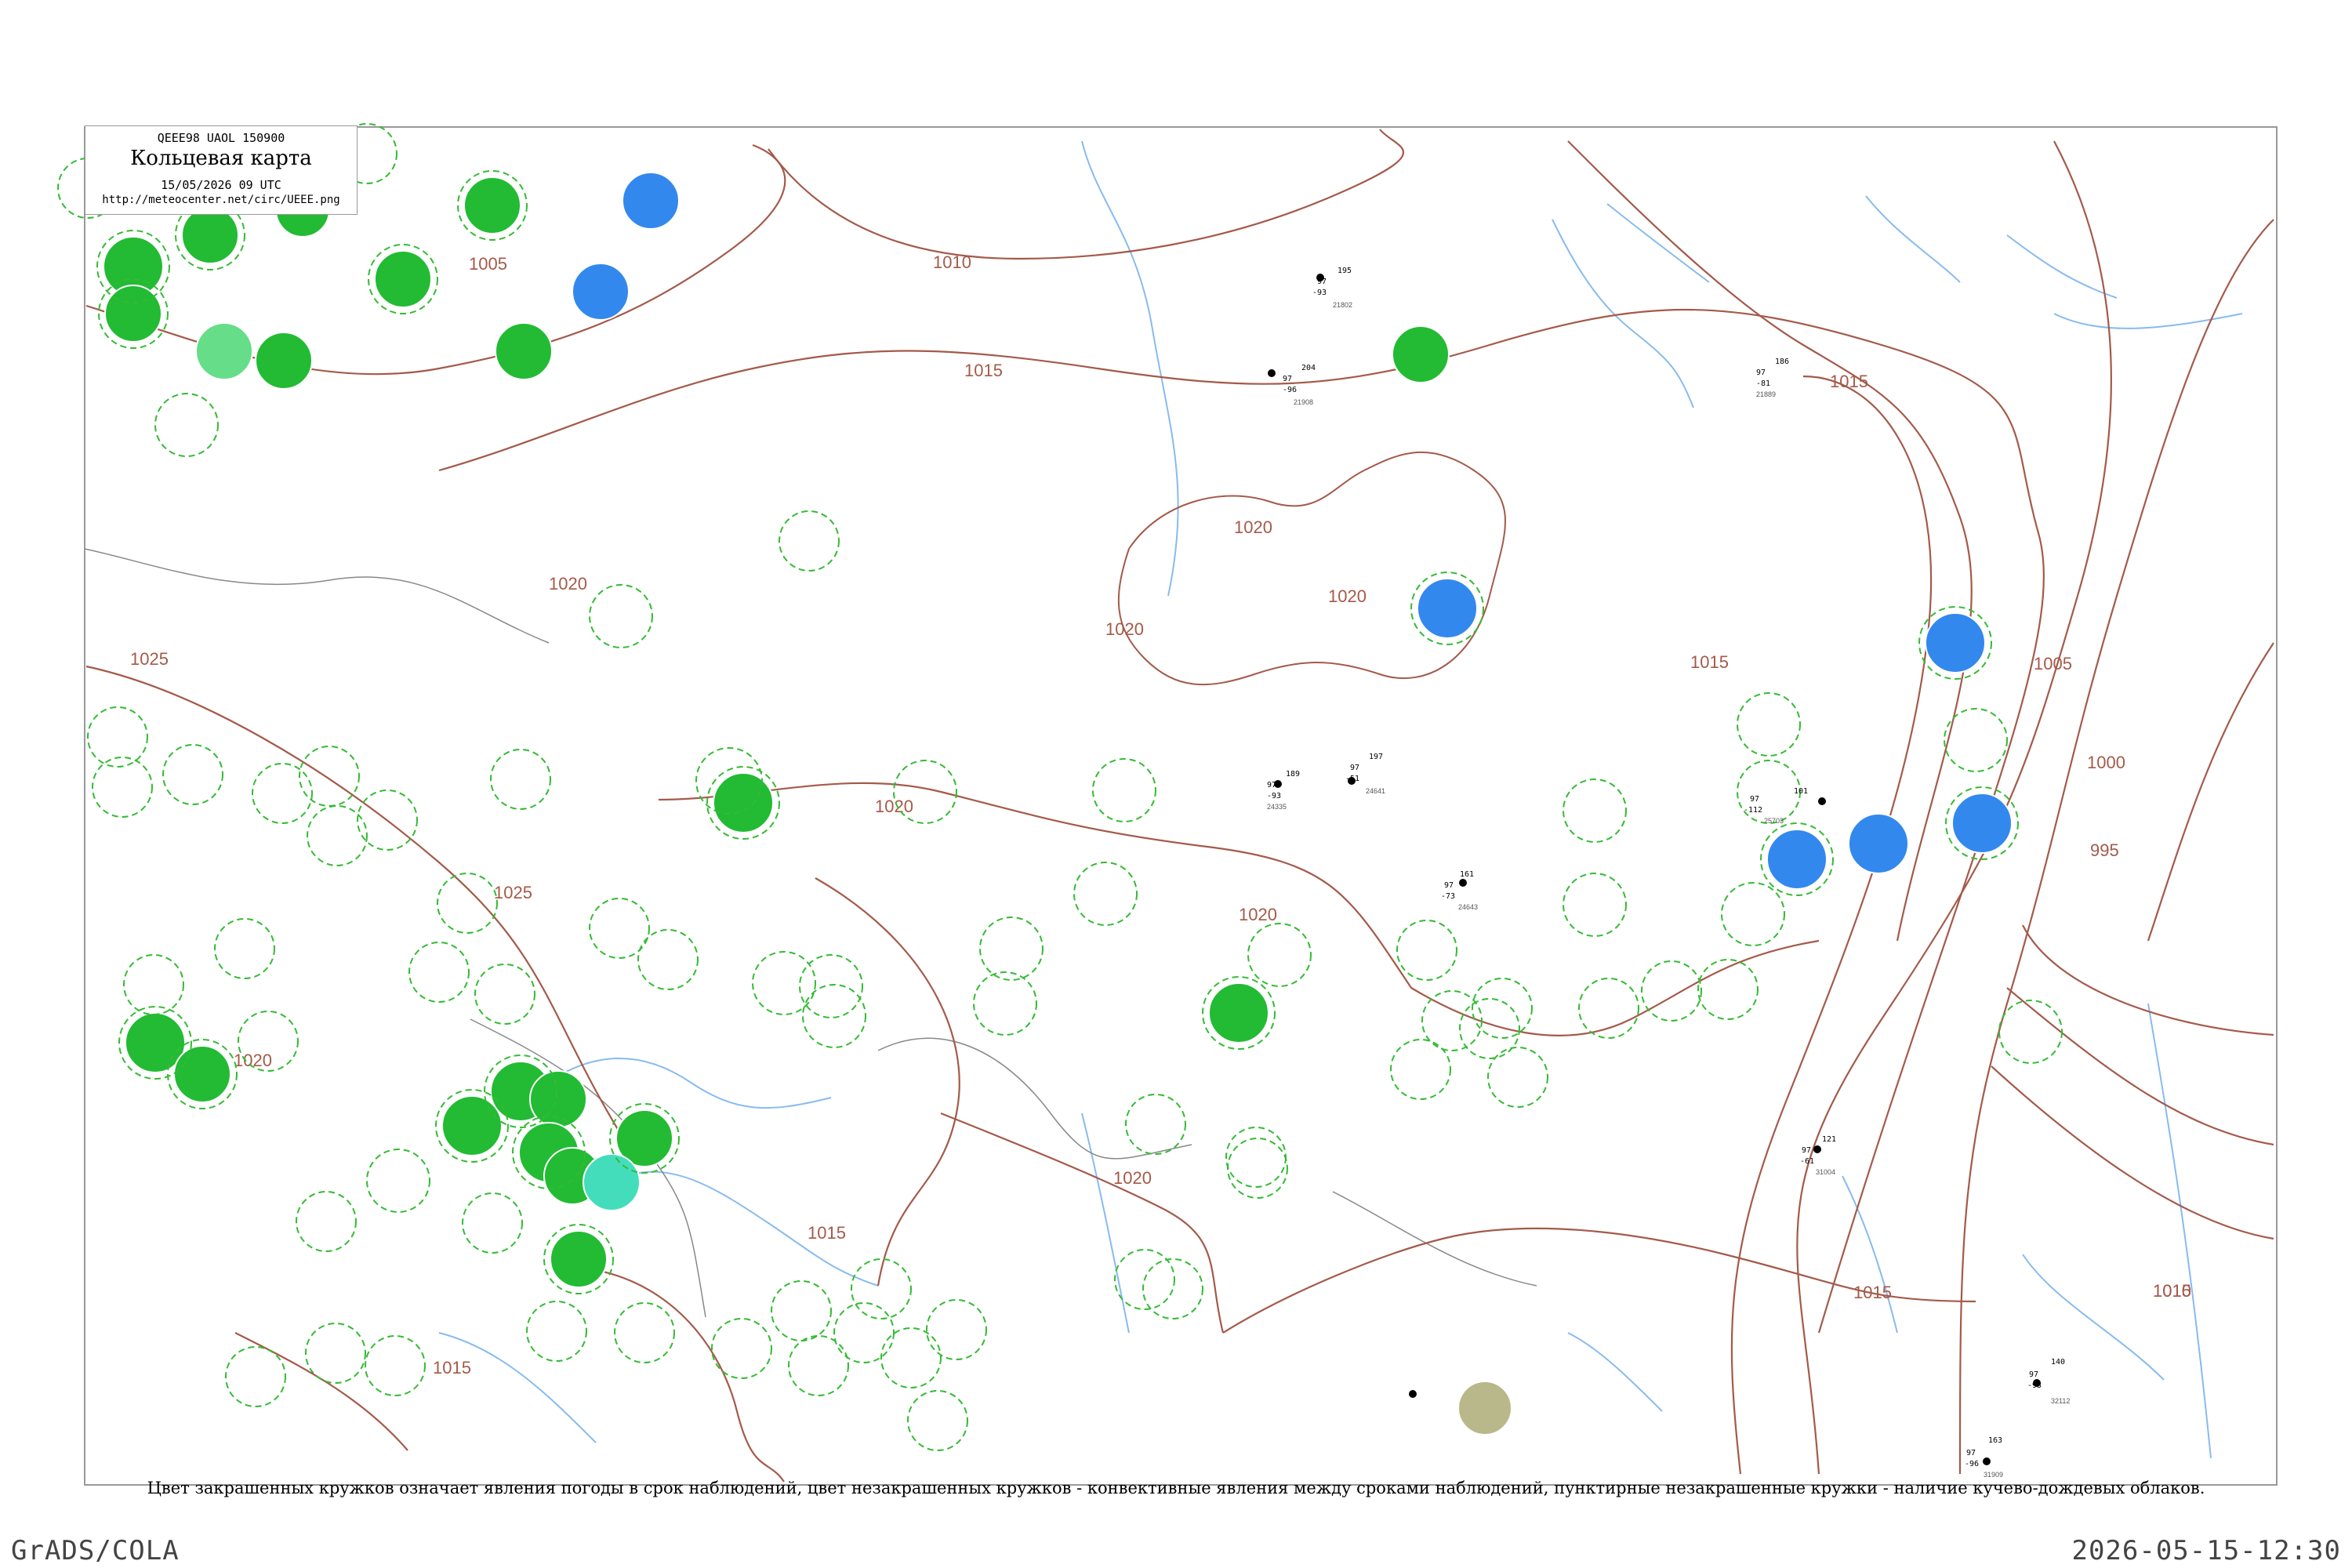  Describe the element at coordinates (1766, 394) in the screenshot. I see `station-index: 21889` at that location.